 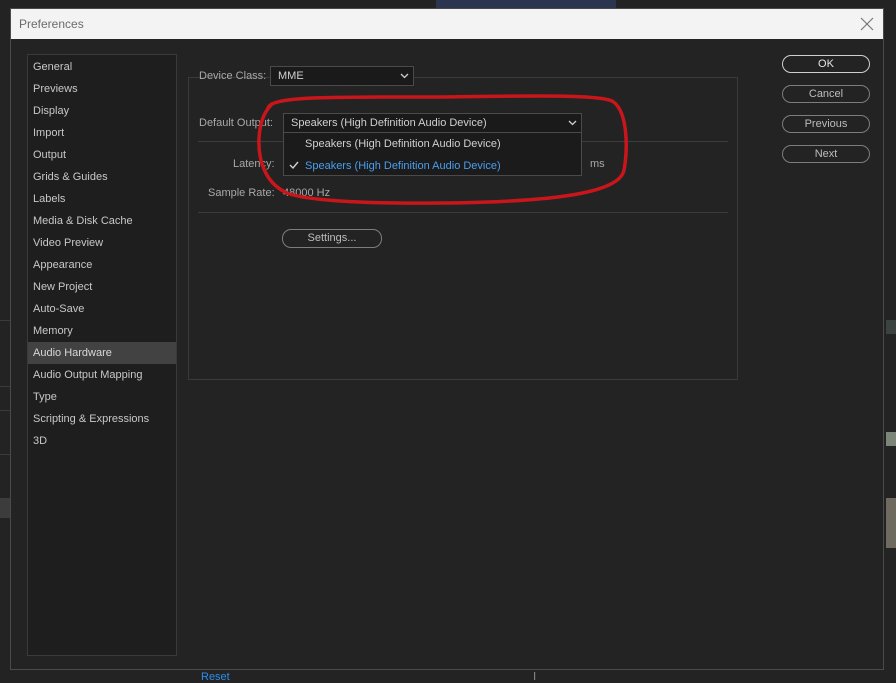 I want to click on cancel-button: Cancel, so click(x=826, y=94).